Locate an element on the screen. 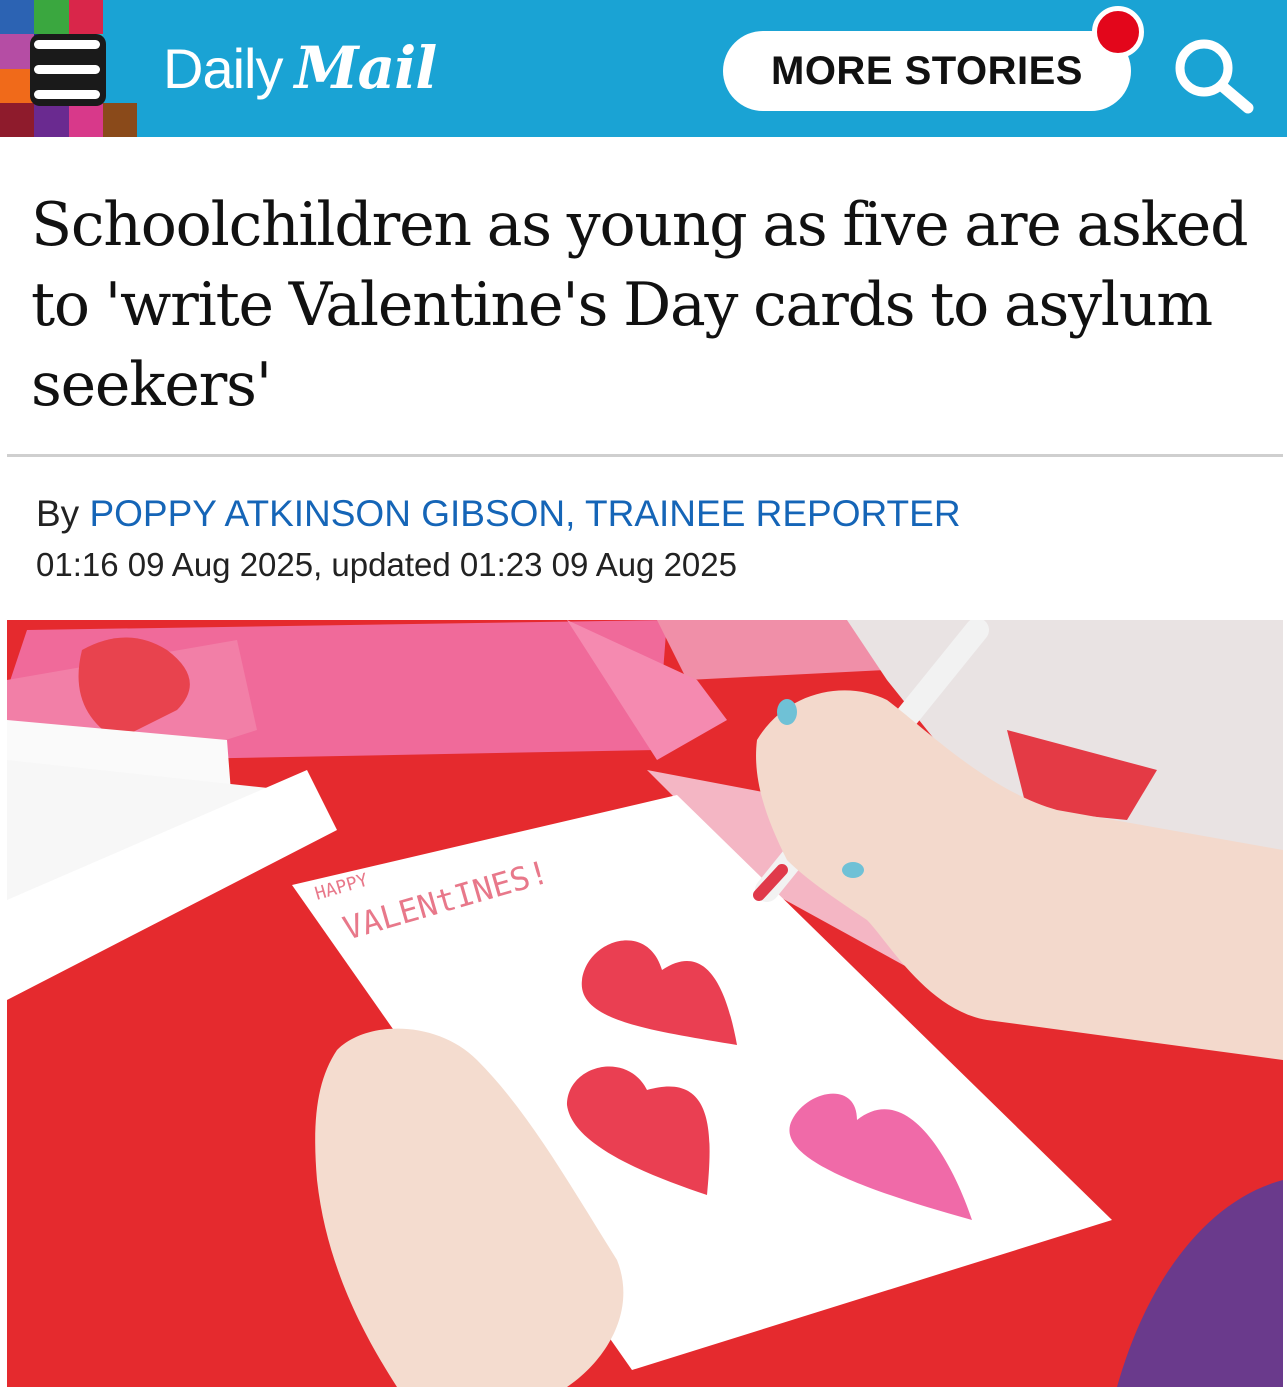  daily-mail-logo: Daily Mail is located at coordinates (300, 70).